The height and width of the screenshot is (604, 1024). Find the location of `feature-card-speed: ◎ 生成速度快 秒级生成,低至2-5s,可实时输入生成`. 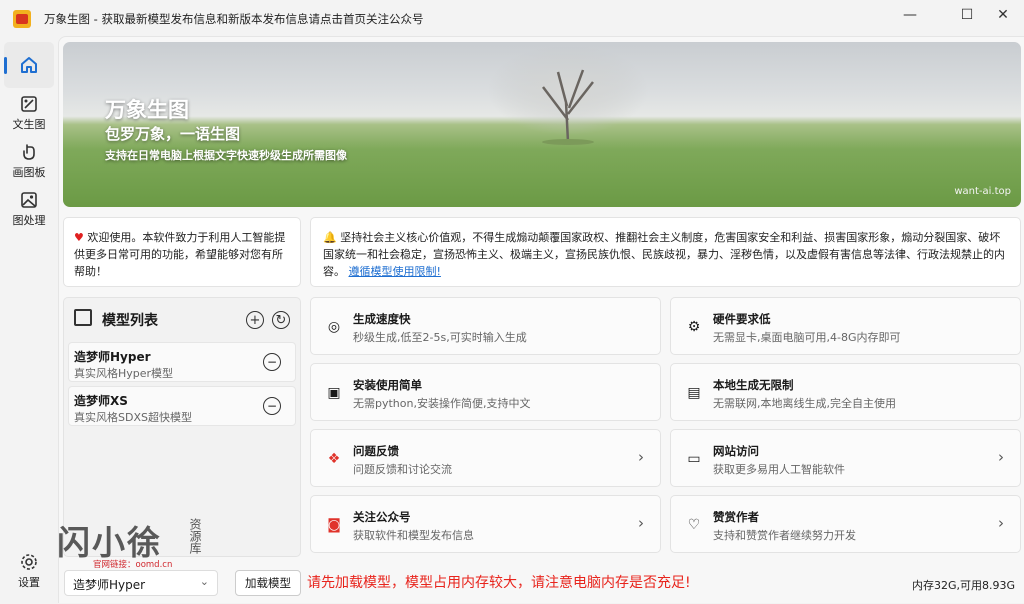

feature-card-speed: ◎ 生成速度快 秒级生成,低至2-5s,可实时输入生成 is located at coordinates (485, 326).